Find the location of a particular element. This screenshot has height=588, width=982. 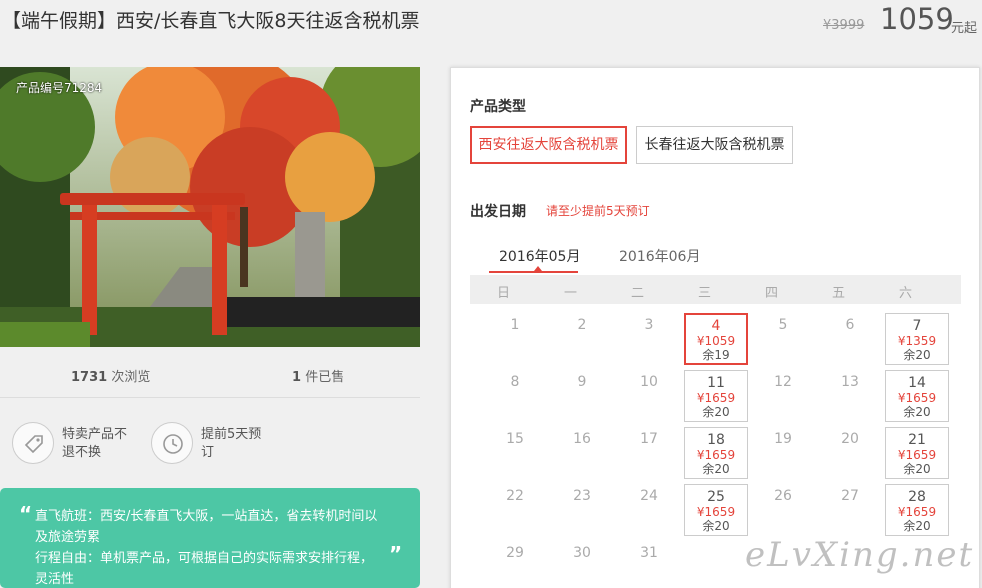

day-number: 31 is located at coordinates (649, 553).